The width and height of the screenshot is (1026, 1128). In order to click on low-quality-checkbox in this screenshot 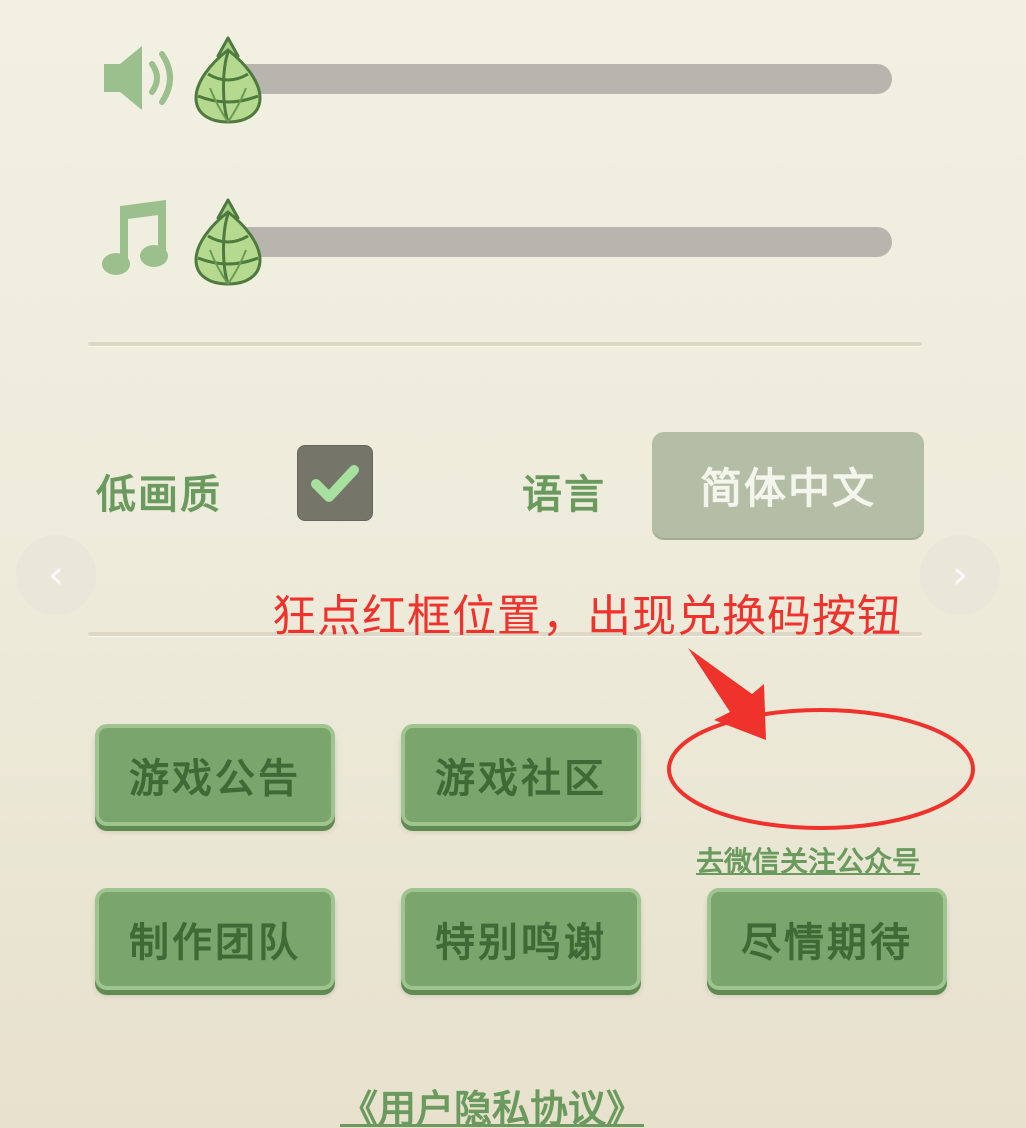, I will do `click(335, 483)`.